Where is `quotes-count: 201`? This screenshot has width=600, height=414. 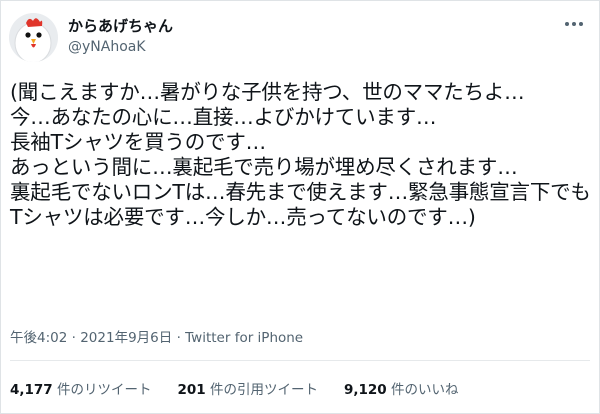
quotes-count: 201 is located at coordinates (191, 390).